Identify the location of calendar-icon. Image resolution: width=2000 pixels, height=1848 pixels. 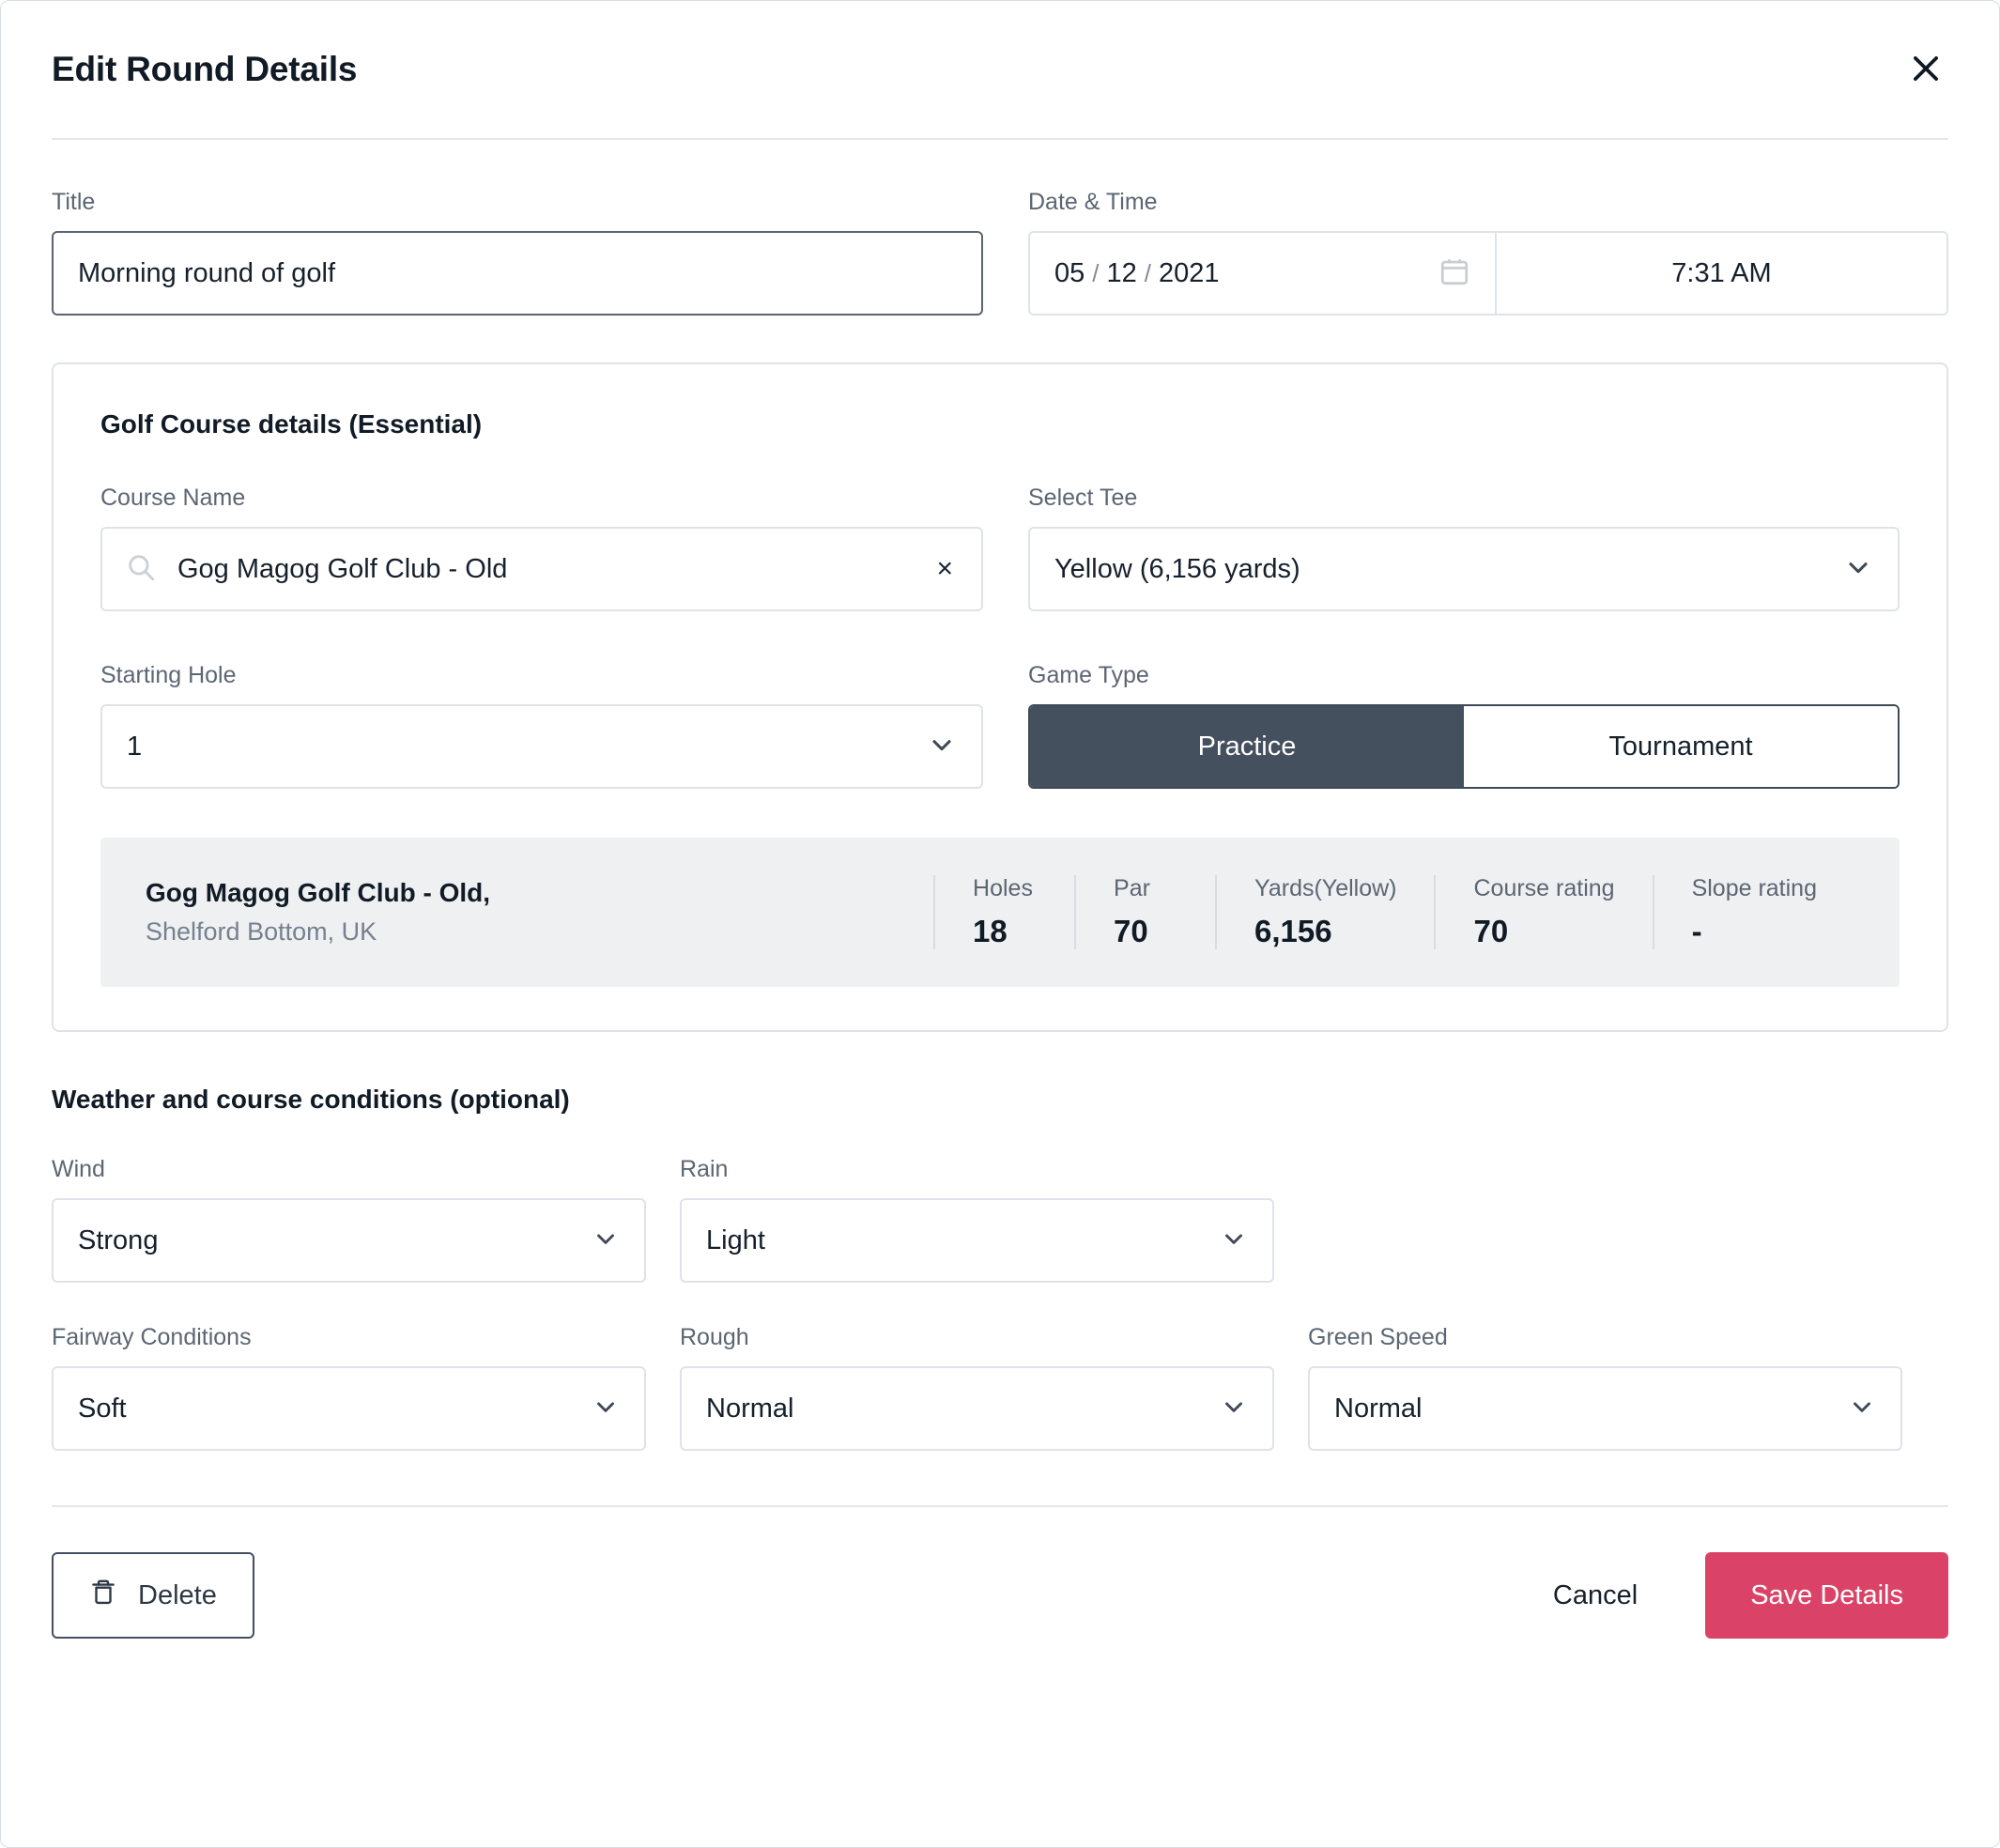
(1454, 273).